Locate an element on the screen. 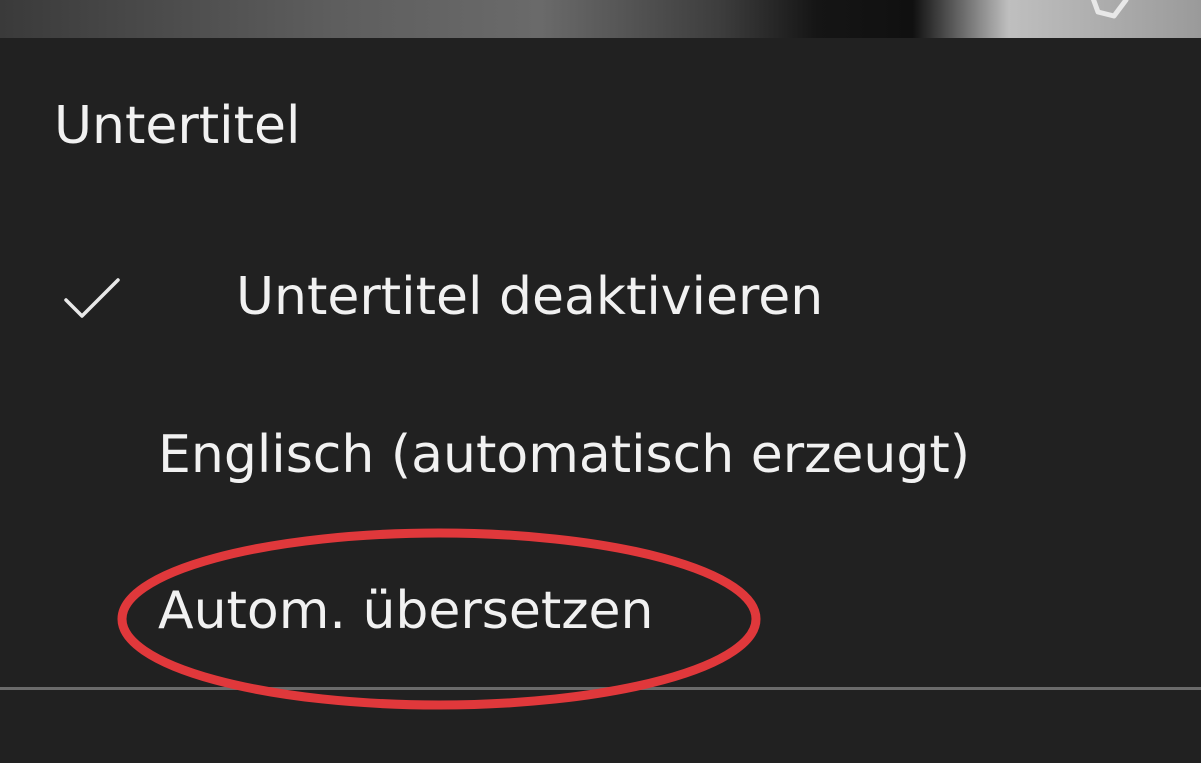 This screenshot has width=1201, height=763. cut-off-menu-row is located at coordinates (600, 726).